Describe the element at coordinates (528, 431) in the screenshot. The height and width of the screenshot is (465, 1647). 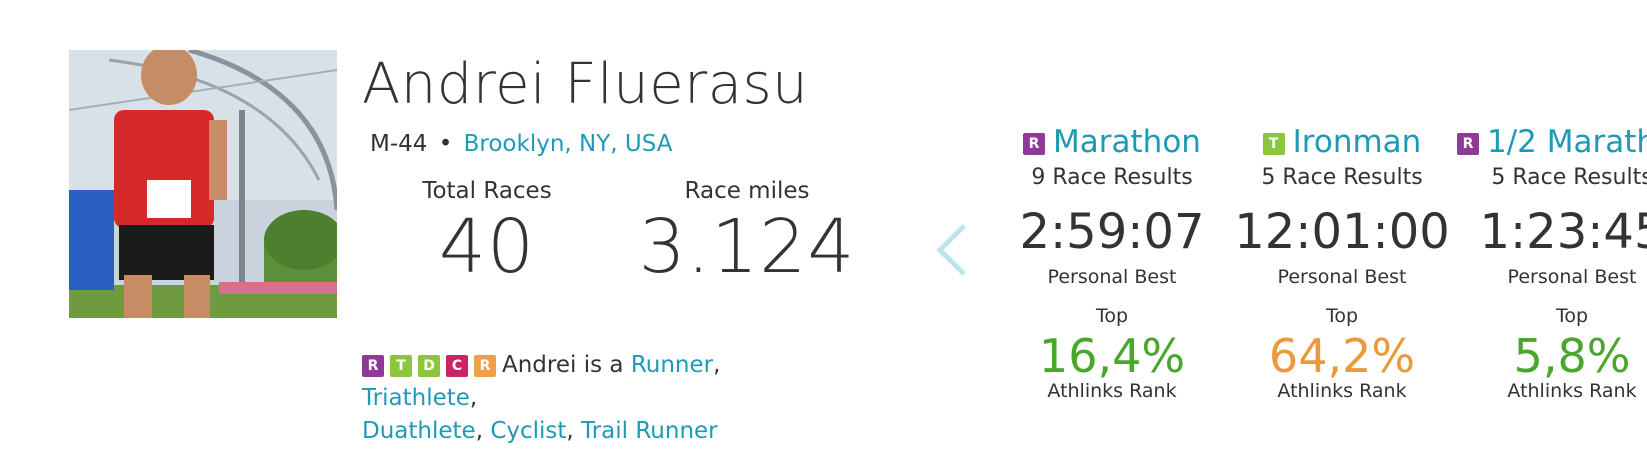
I see `type-link-cyclist: Cyclist` at that location.